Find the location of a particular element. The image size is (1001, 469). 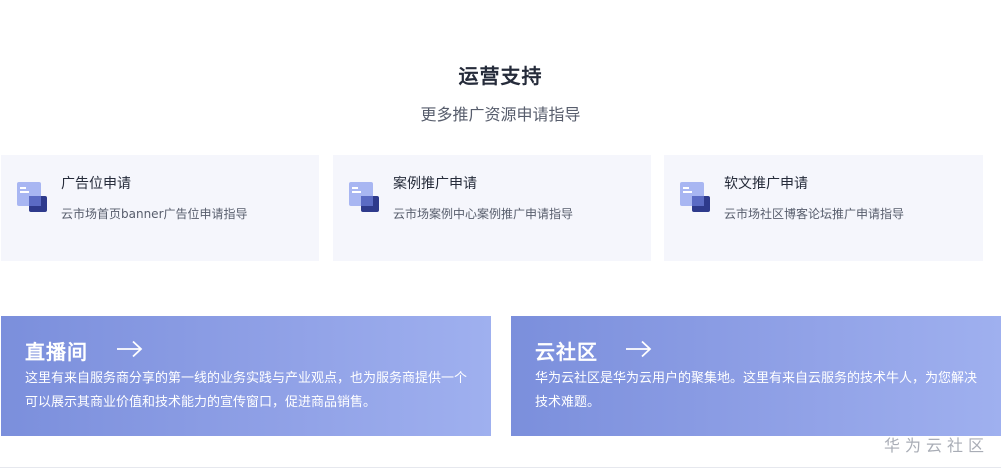

card-title: 案例推广申请 is located at coordinates (435, 184).